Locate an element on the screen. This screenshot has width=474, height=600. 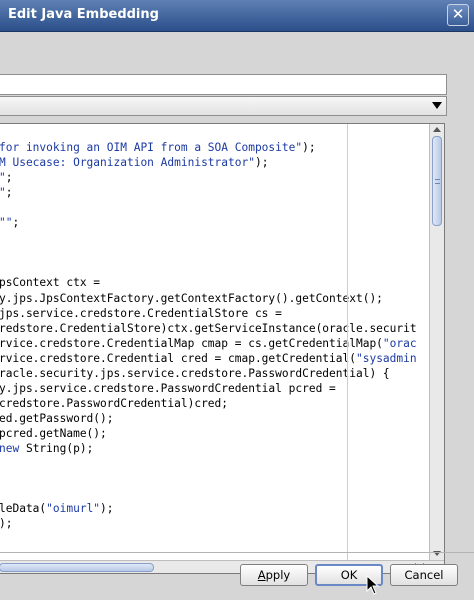
code-token: pcred.getName(); is located at coordinates (53, 433).